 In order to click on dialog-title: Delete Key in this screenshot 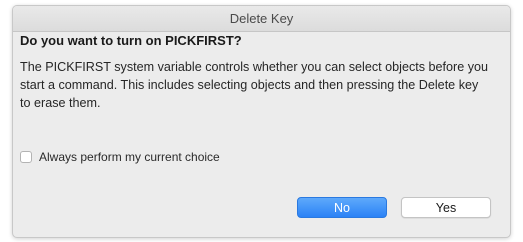, I will do `click(261, 18)`.